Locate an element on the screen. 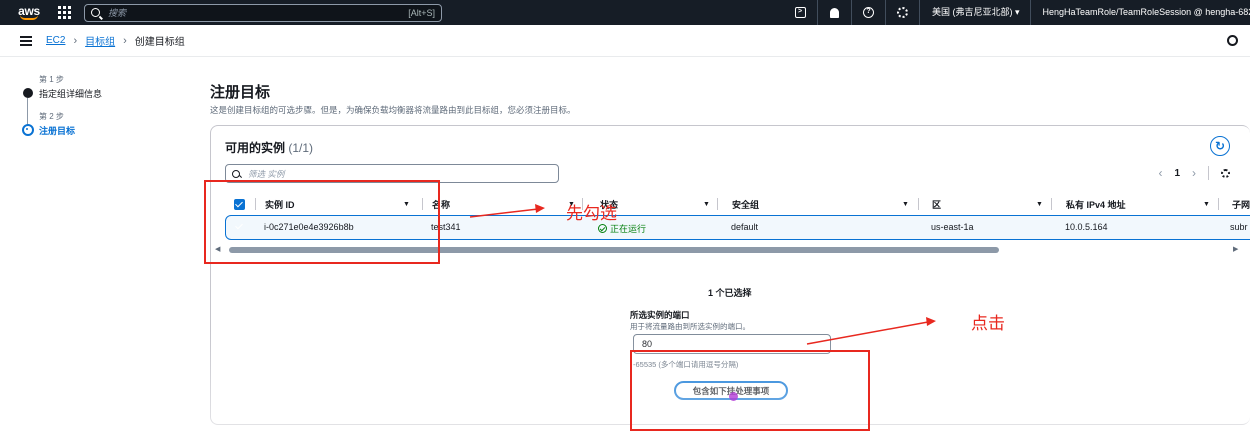  arrowhead-2-icon is located at coordinates (931, 321).